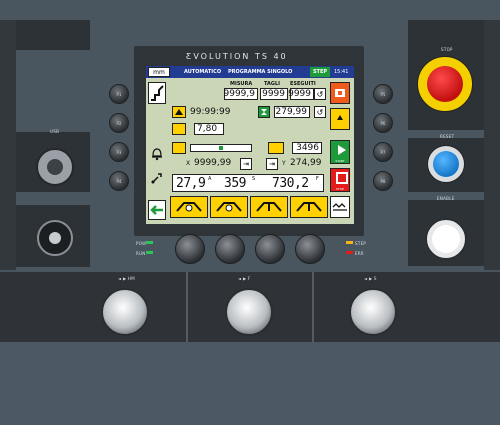 The width and height of the screenshot is (500, 425). I want to click on stairs-icon, so click(157, 93).